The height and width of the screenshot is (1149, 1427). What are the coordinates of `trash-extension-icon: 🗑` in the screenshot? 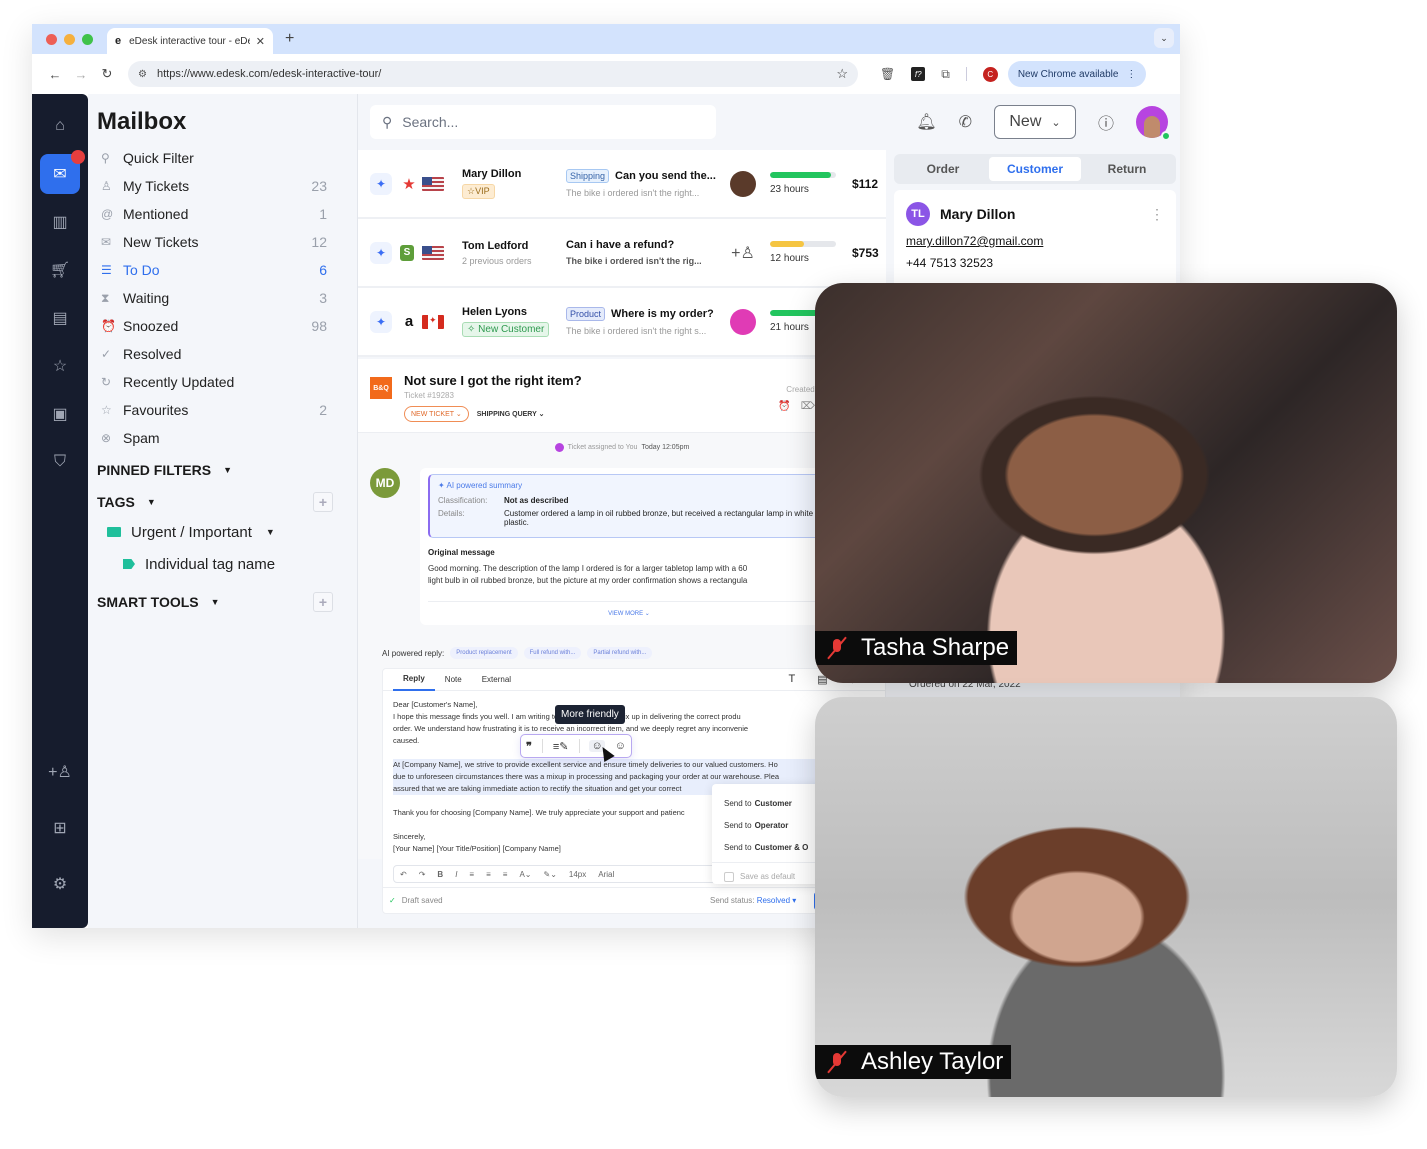 It's located at (887, 74).